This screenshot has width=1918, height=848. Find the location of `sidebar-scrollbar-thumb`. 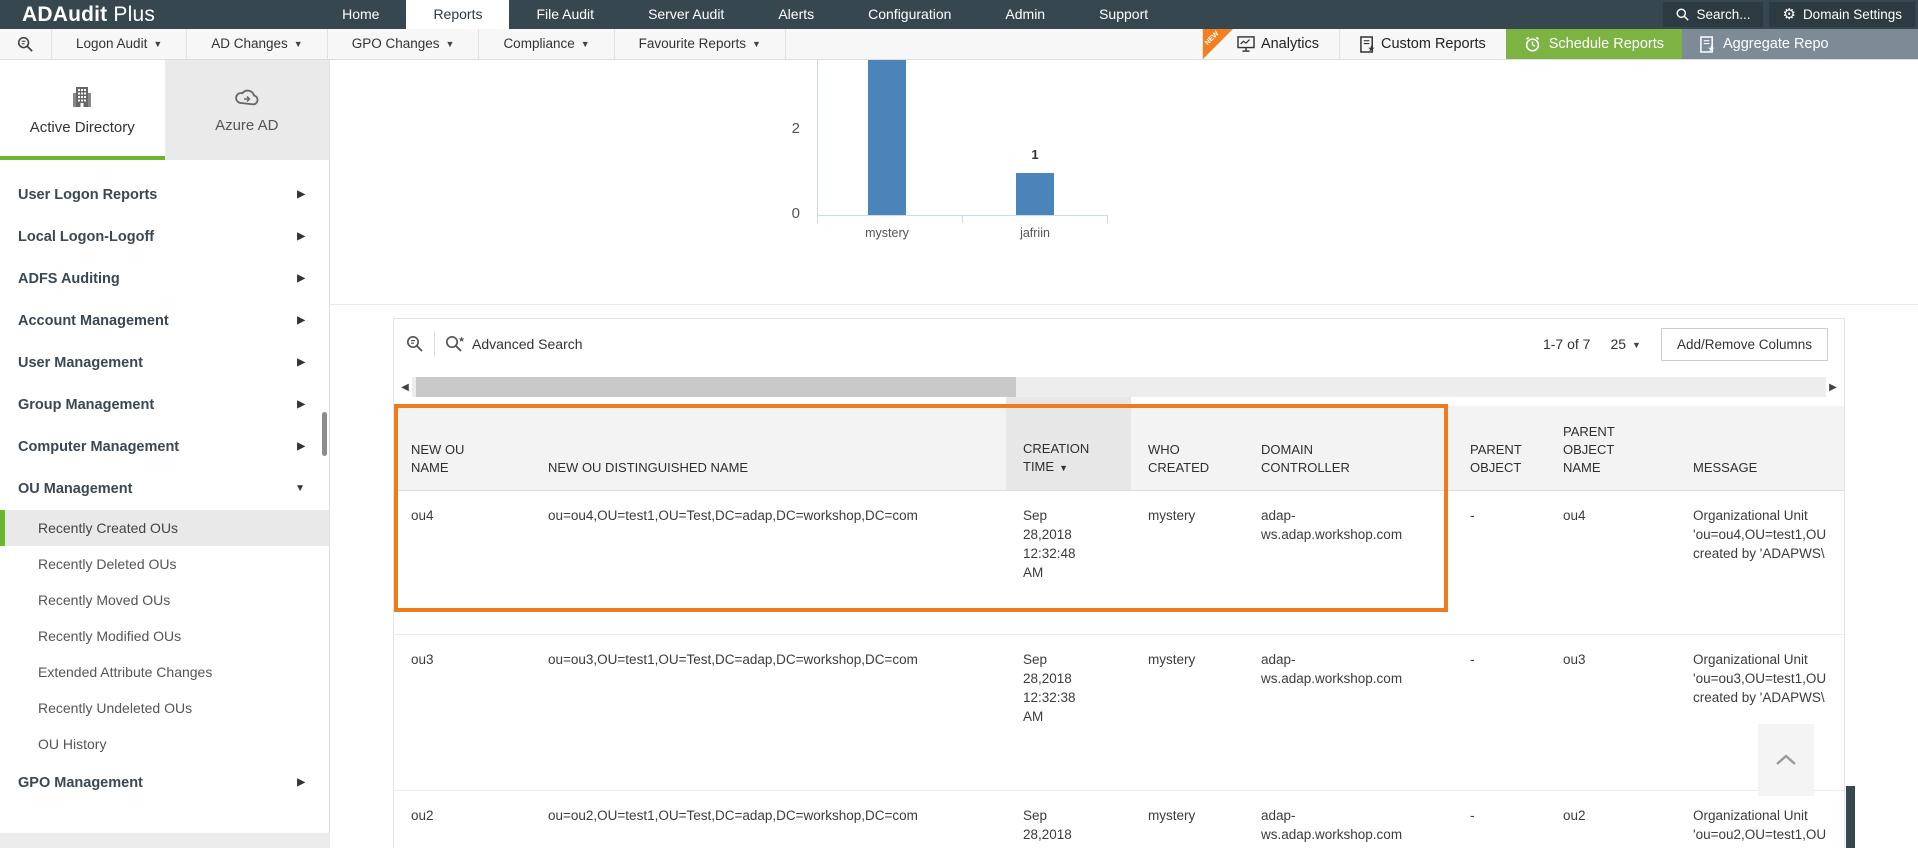

sidebar-scrollbar-thumb is located at coordinates (324, 434).